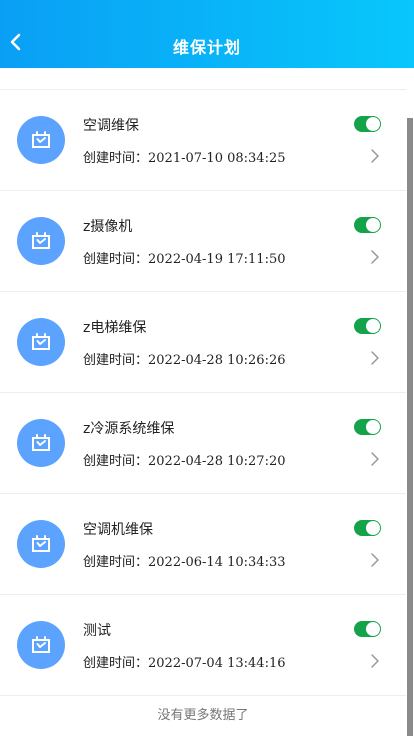 The image size is (414, 736). Describe the element at coordinates (203, 645) in the screenshot. I see `list-item: 测试 创建时间：2022-07-04 13:44:16` at that location.